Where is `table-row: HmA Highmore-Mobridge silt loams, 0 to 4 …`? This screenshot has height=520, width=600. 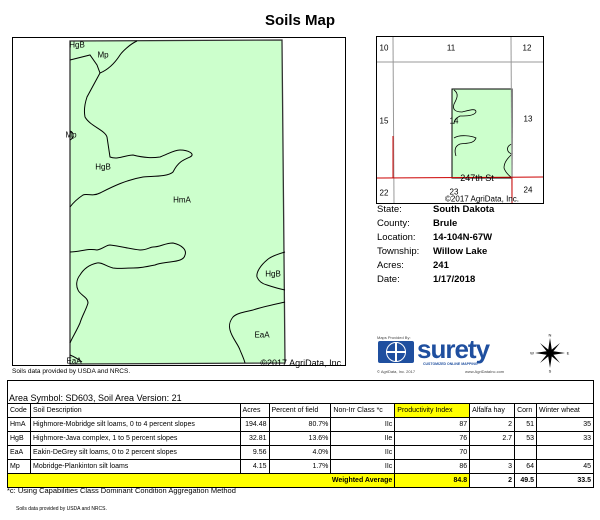 table-row: HmA Highmore-Mobridge silt loams, 0 to 4 … is located at coordinates (300, 424).